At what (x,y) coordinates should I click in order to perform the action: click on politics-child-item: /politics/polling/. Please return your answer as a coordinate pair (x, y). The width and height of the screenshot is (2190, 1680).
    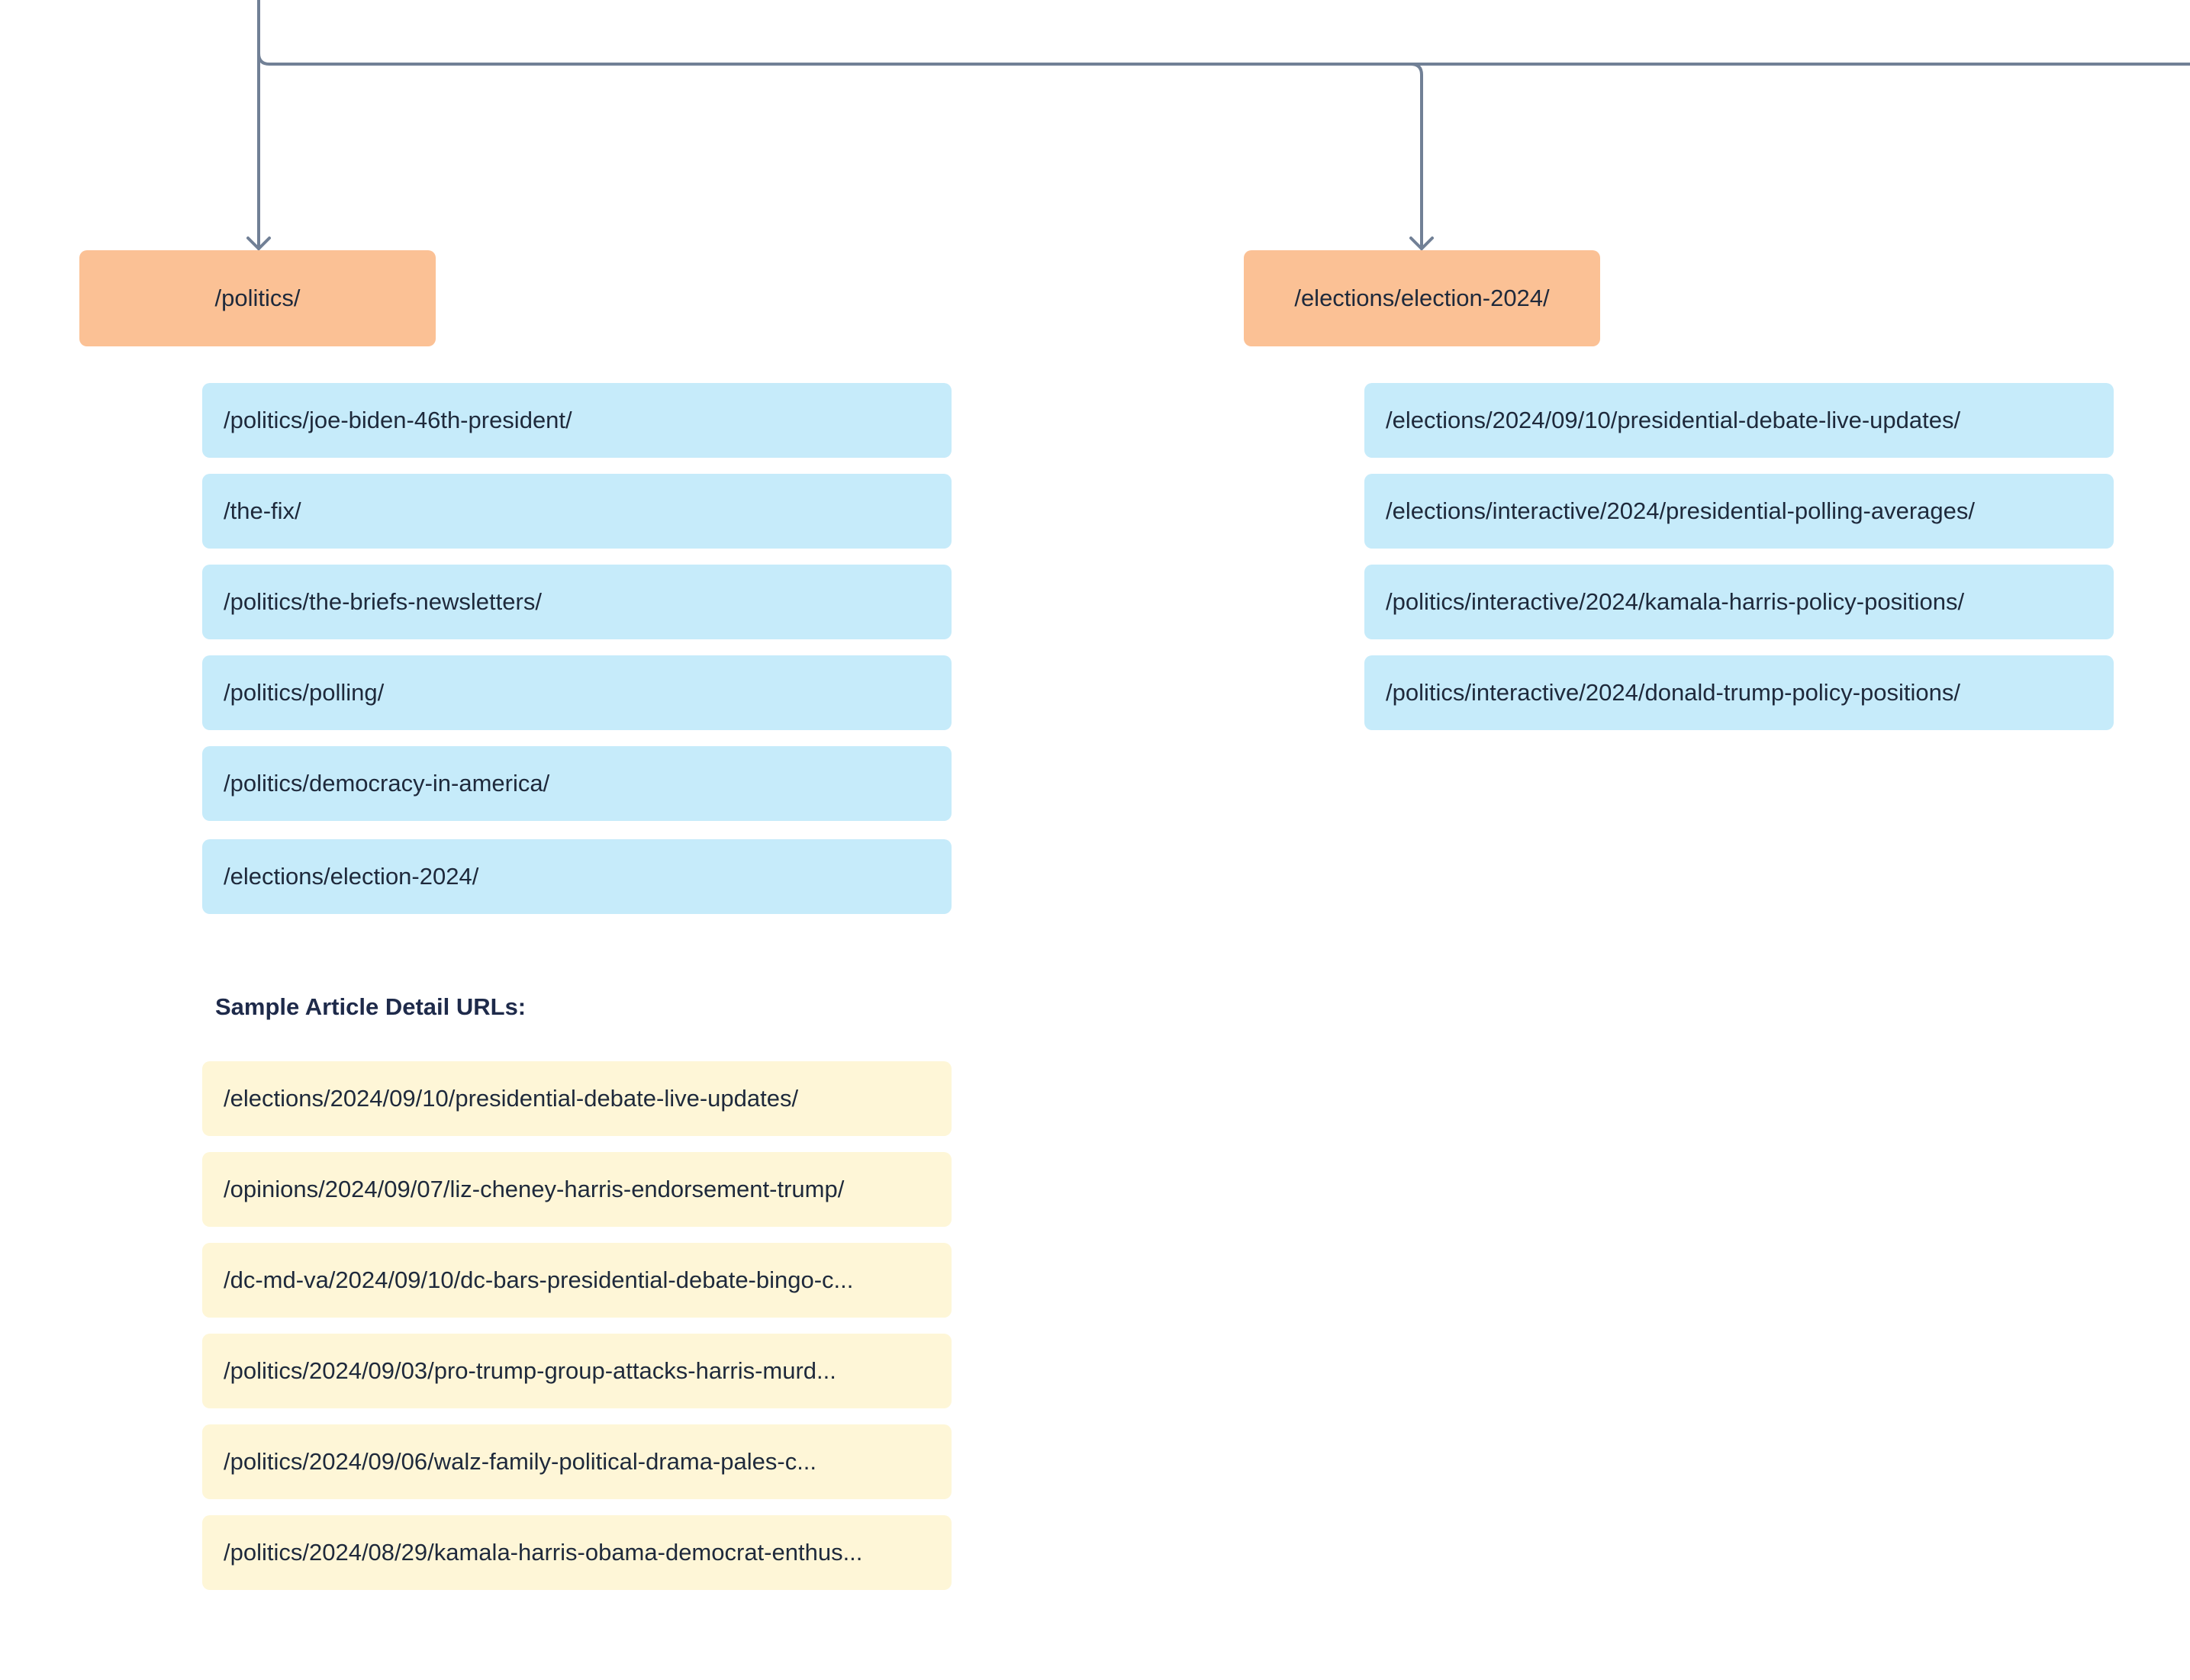
    Looking at the image, I should click on (577, 693).